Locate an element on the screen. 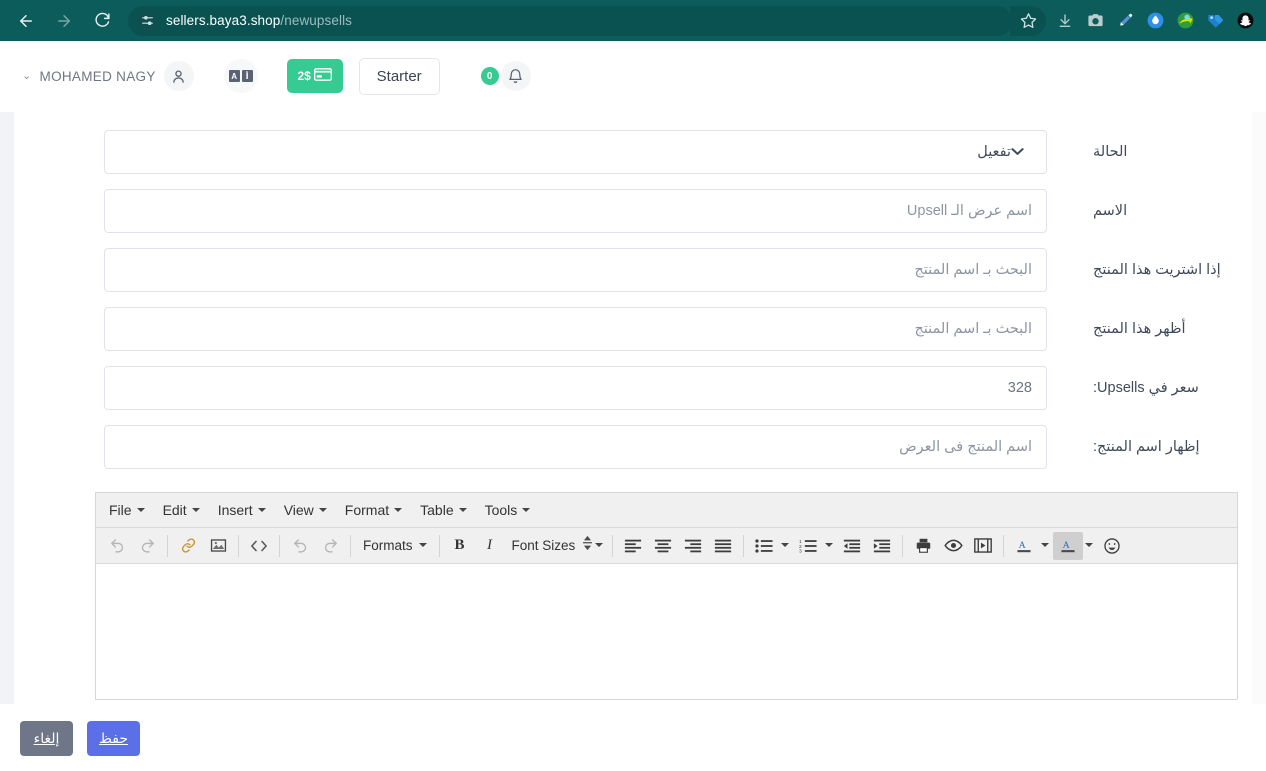 This screenshot has width=1266, height=771. menu-table: Table is located at coordinates (443, 510).